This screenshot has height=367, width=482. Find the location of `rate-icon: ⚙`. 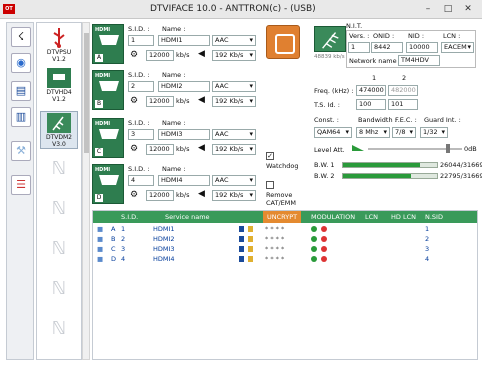

rate-icon: ⚙ is located at coordinates (134, 101).